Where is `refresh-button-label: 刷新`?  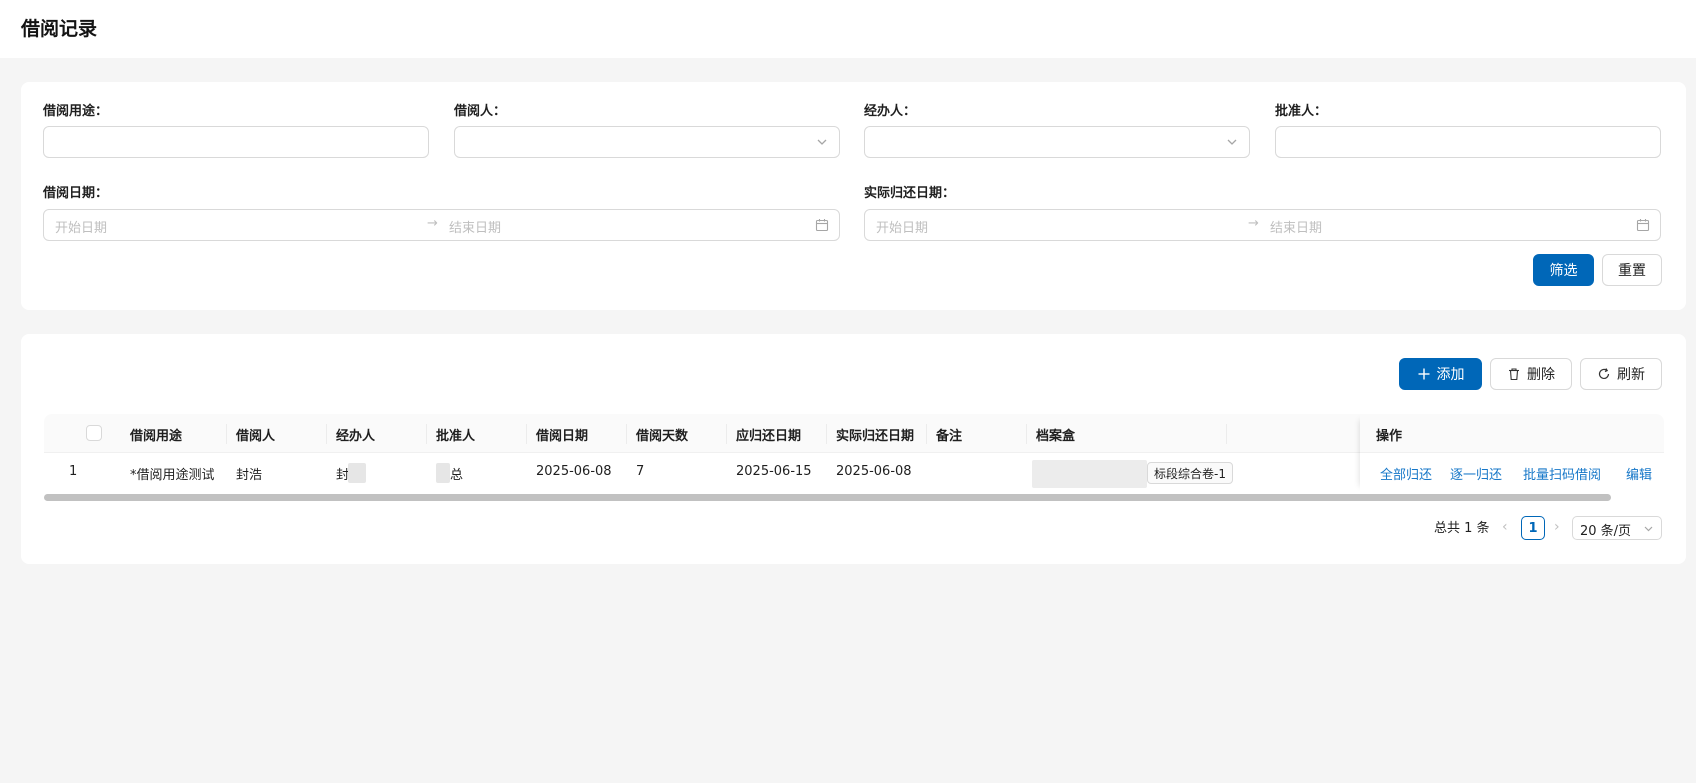 refresh-button-label: 刷新 is located at coordinates (1631, 375).